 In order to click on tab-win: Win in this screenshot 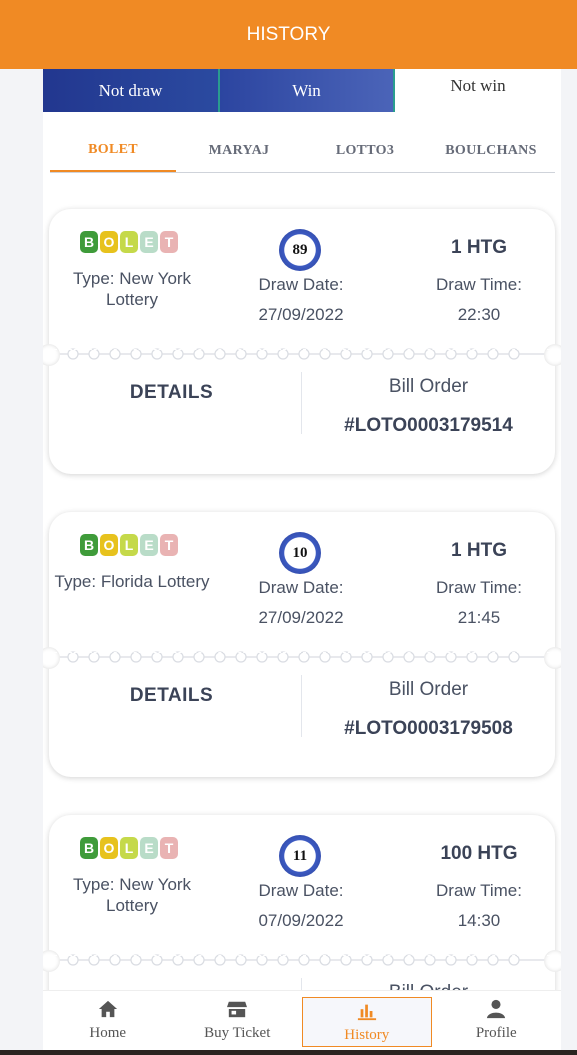, I will do `click(305, 90)`.